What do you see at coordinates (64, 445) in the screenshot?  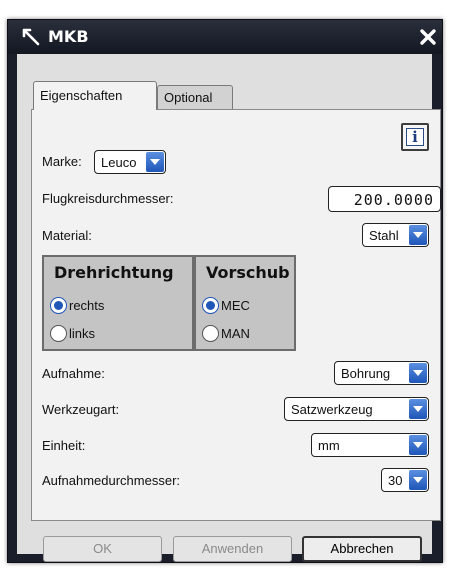 I see `einheit-label: Einheit:` at bounding box center [64, 445].